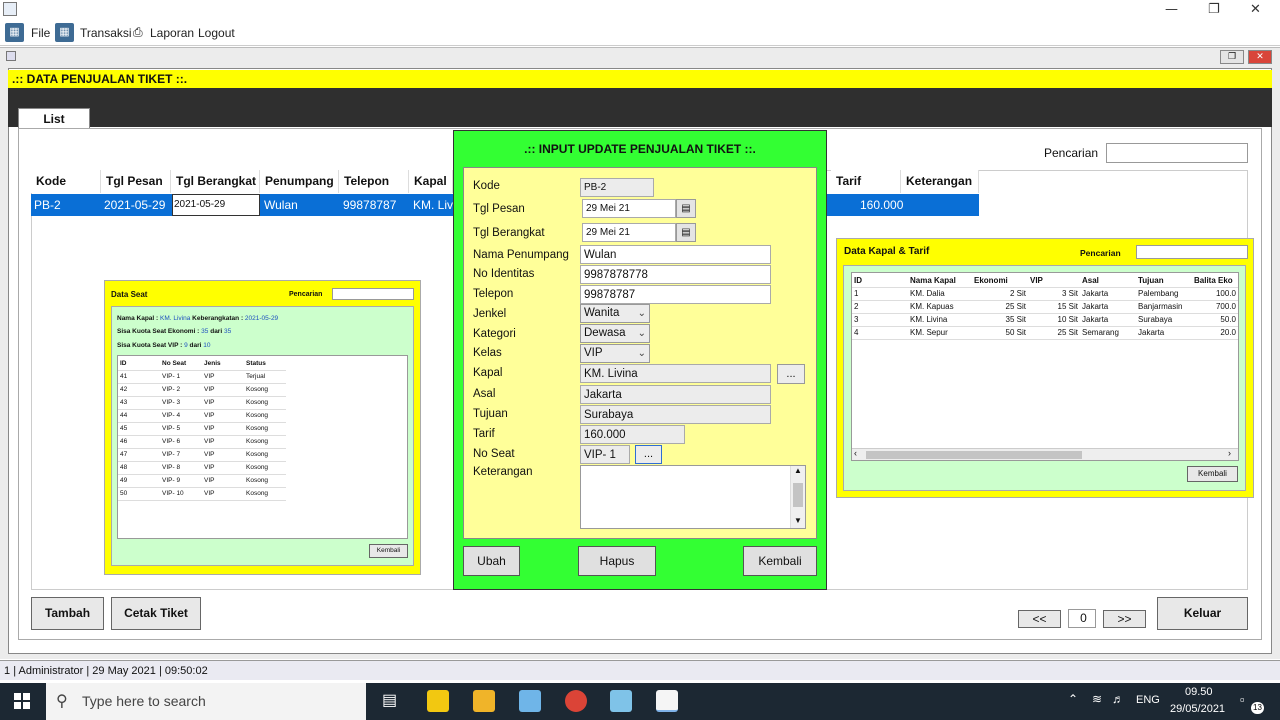 This screenshot has width=1280, height=720. I want to click on scroll-up-icon: ▲, so click(798, 470).